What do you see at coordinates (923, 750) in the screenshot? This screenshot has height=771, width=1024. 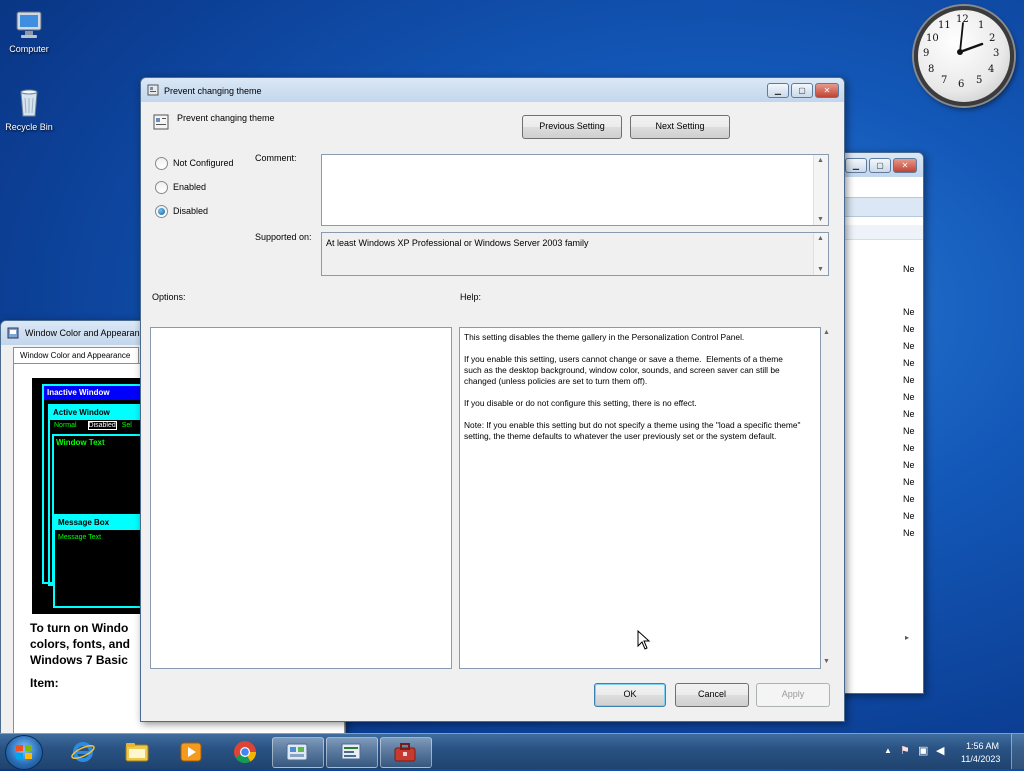 I see `network-icon: ▣` at bounding box center [923, 750].